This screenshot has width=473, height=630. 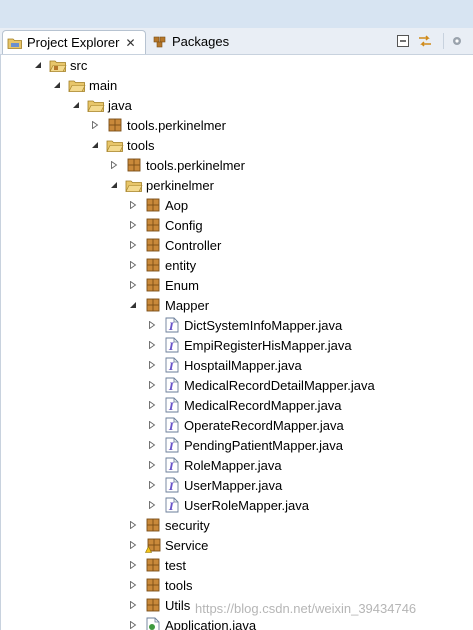 What do you see at coordinates (161, 185) in the screenshot?
I see `tree-item-perkinelmer: perkinelmer` at bounding box center [161, 185].